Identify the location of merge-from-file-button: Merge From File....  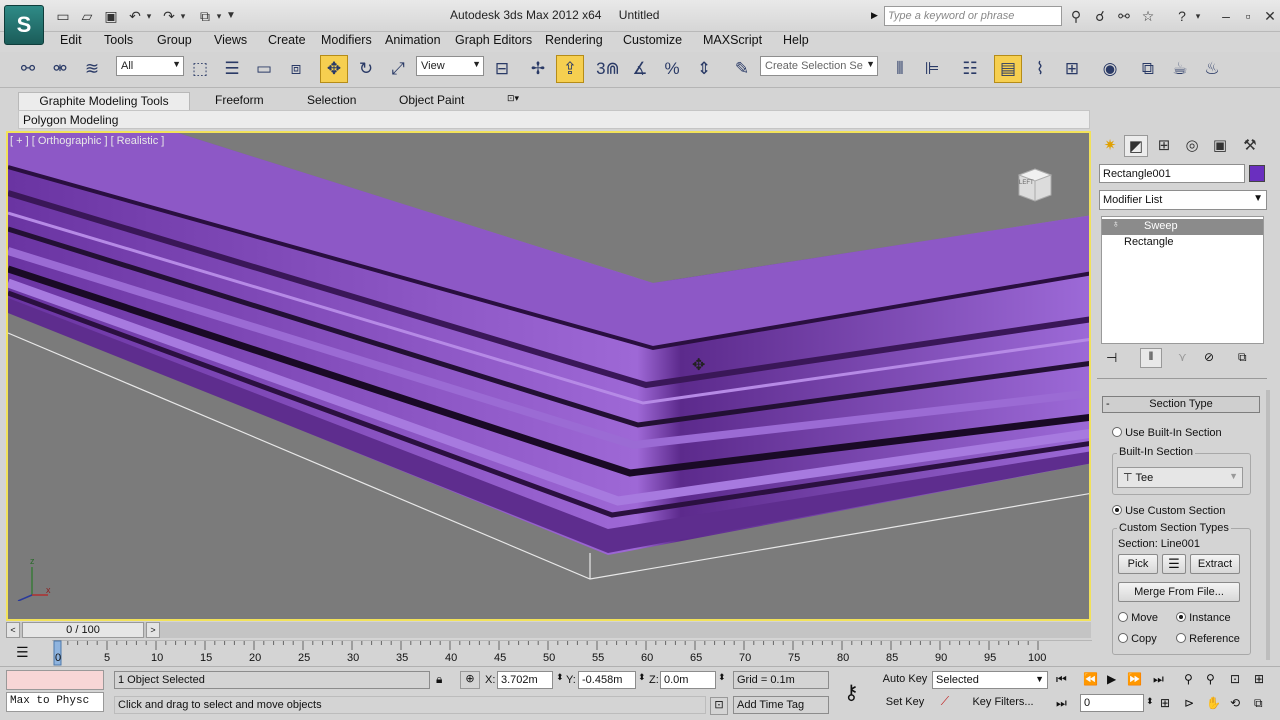
(1179, 592).